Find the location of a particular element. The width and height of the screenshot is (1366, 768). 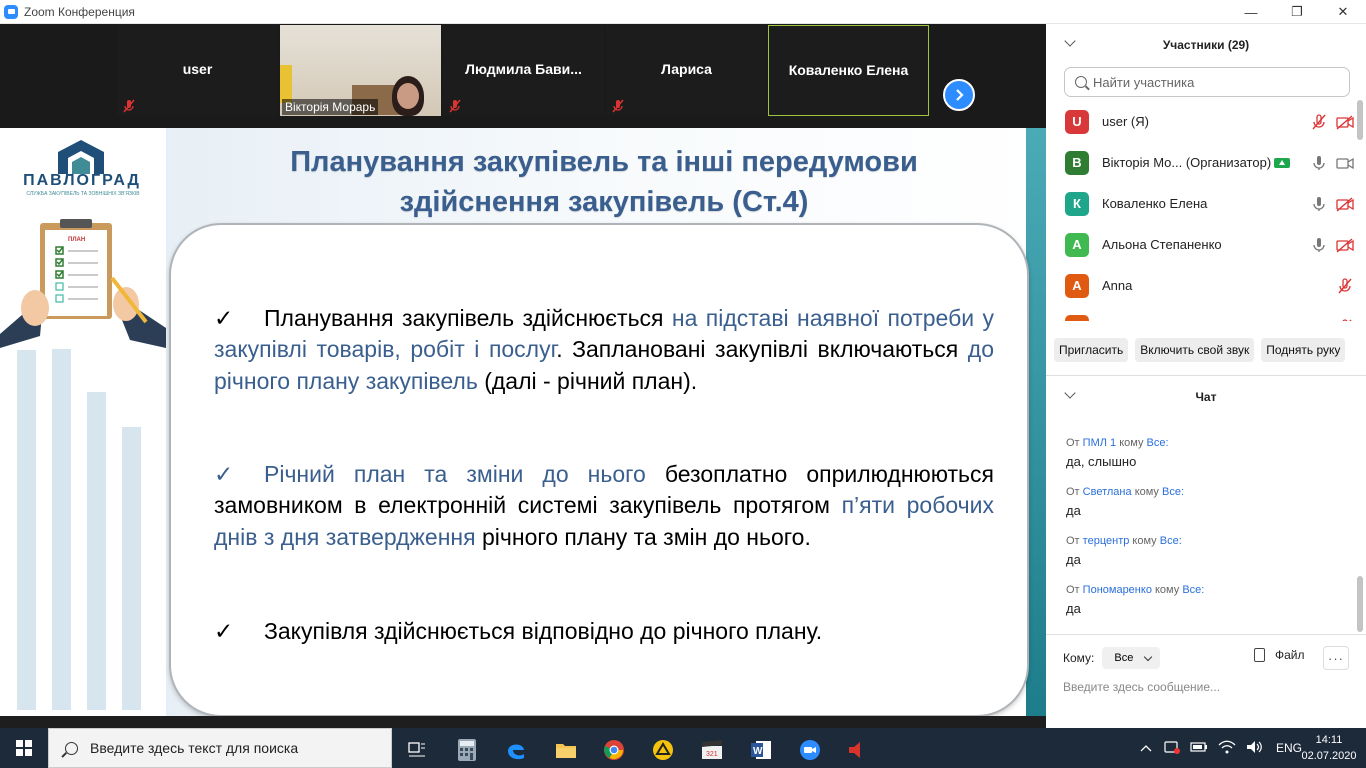

tile-name: Коваленко Елена is located at coordinates (848, 70).